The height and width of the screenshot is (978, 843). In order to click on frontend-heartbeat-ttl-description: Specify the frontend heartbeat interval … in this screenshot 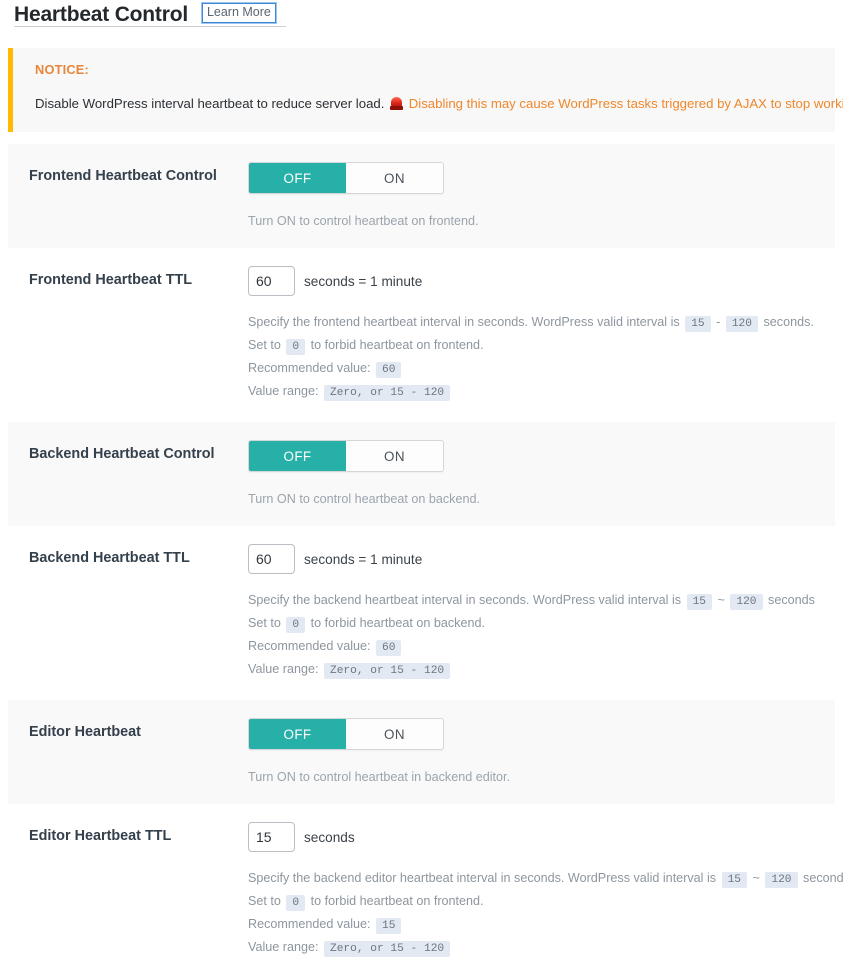, I will do `click(536, 358)`.